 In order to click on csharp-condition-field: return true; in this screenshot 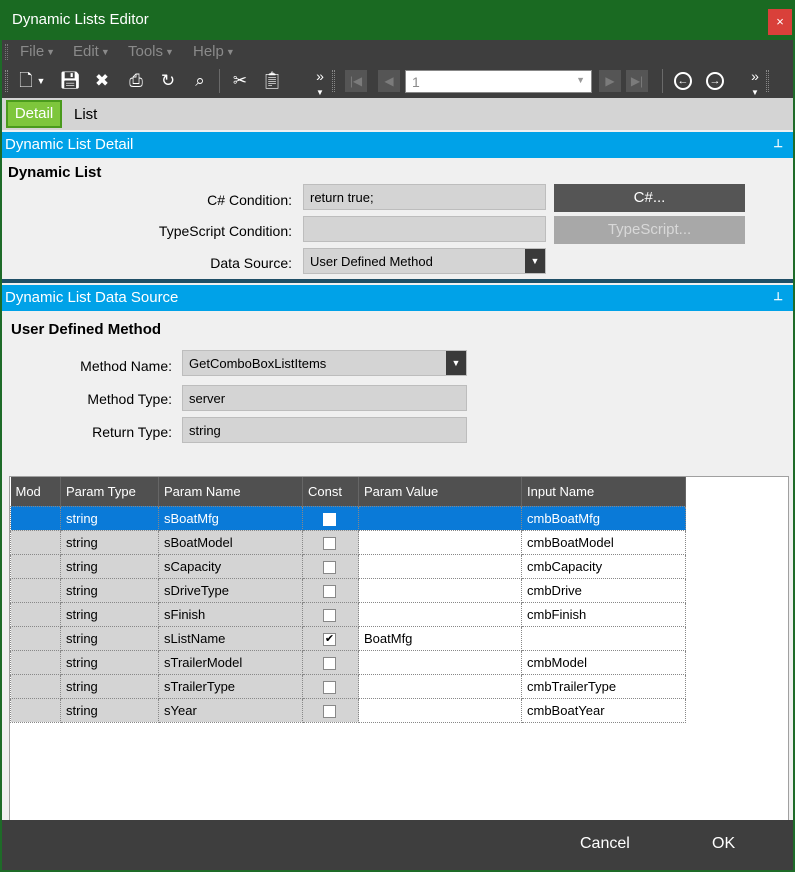, I will do `click(424, 197)`.